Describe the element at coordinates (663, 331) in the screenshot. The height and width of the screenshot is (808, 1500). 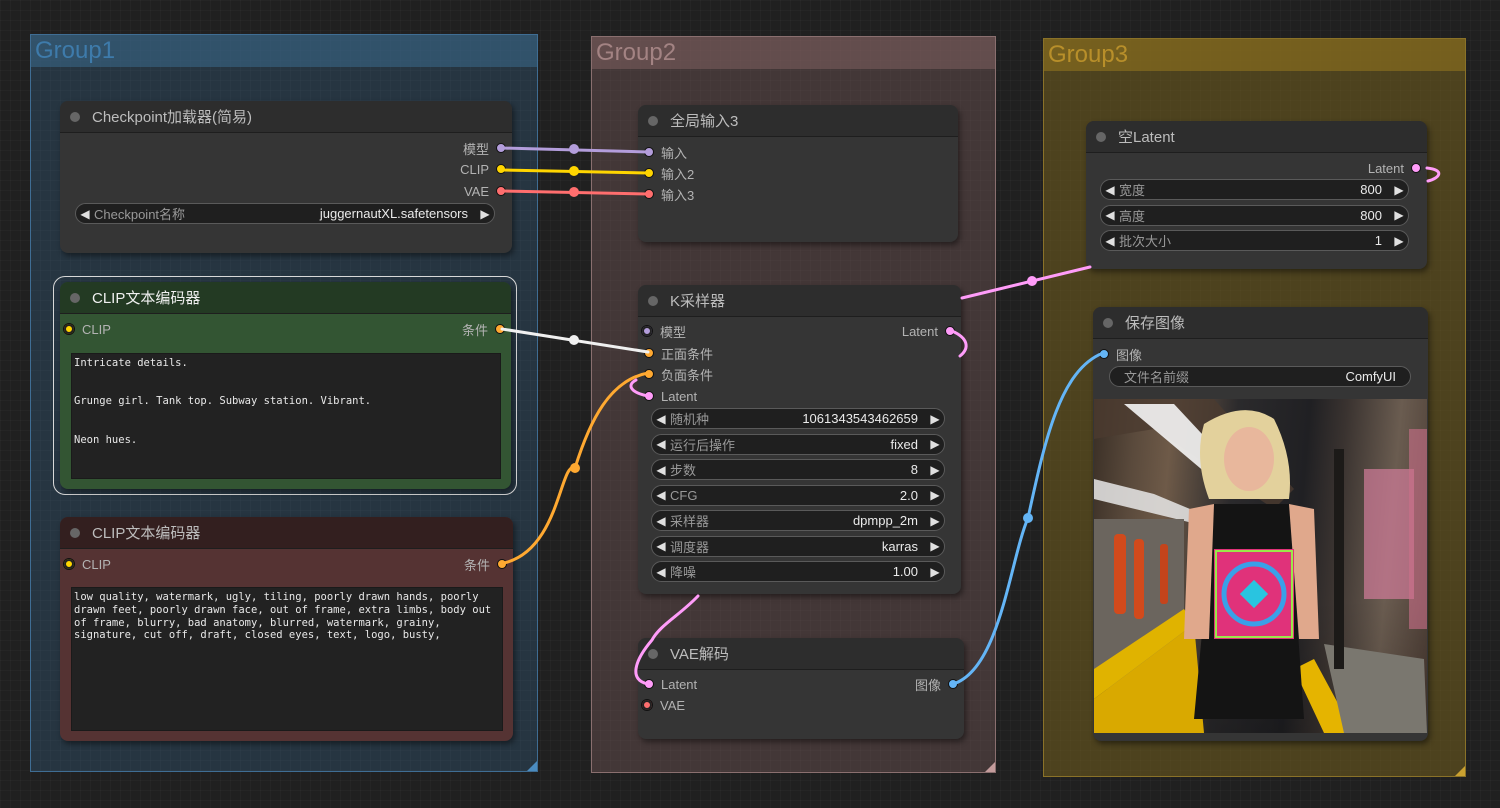
I see `input-slot-model: 模型` at that location.